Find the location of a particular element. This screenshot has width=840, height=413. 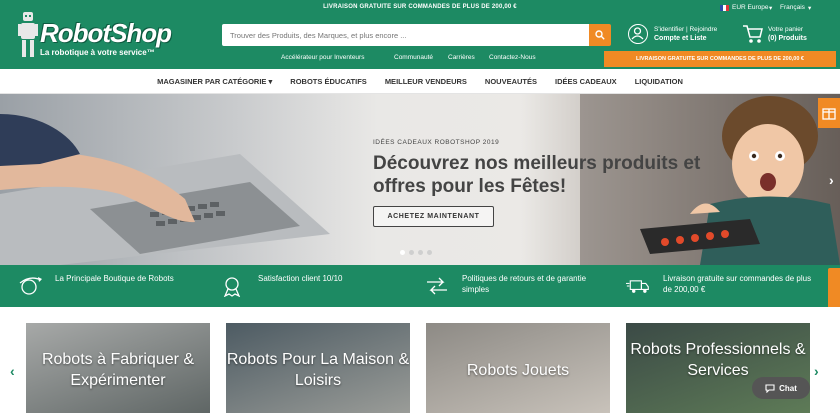

sign-in-link: S'identifier | Rejoindre is located at coordinates (685, 29).